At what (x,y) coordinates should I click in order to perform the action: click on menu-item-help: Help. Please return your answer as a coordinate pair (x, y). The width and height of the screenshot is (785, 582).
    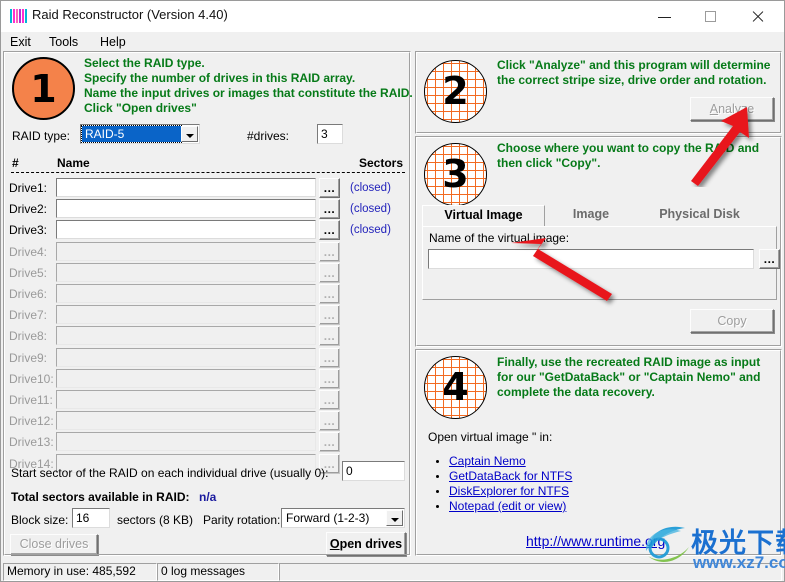
    Looking at the image, I should click on (113, 42).